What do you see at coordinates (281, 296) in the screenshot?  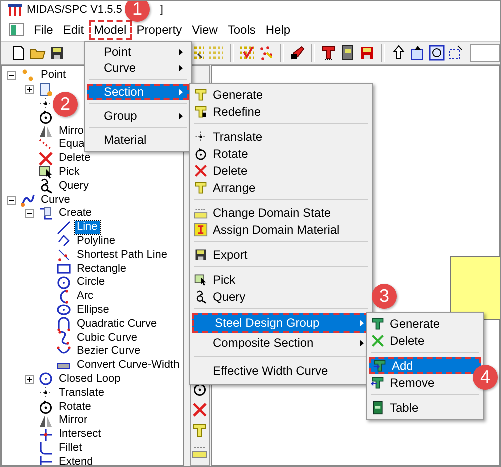 I see `menu-item: Query` at bounding box center [281, 296].